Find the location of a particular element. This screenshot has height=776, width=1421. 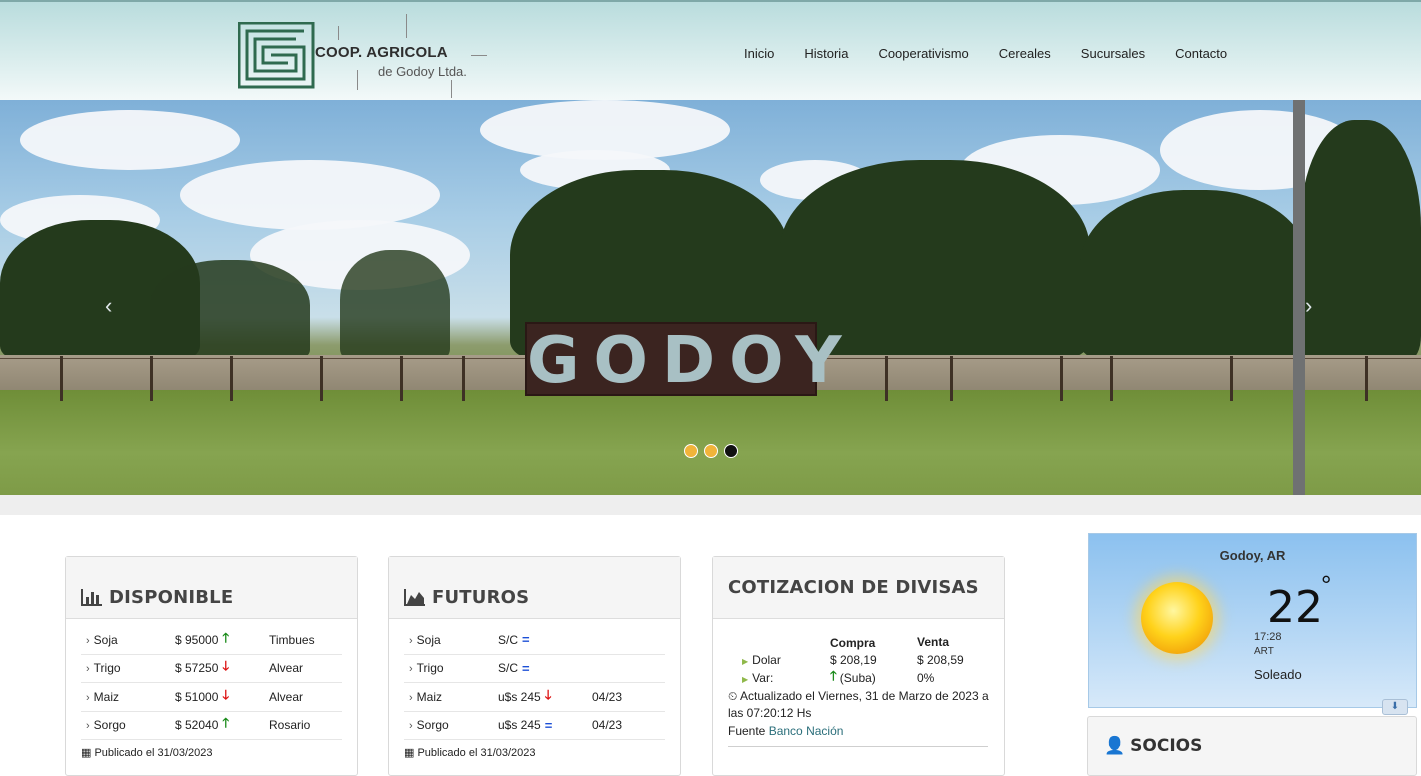

sun-icon is located at coordinates (1177, 618).